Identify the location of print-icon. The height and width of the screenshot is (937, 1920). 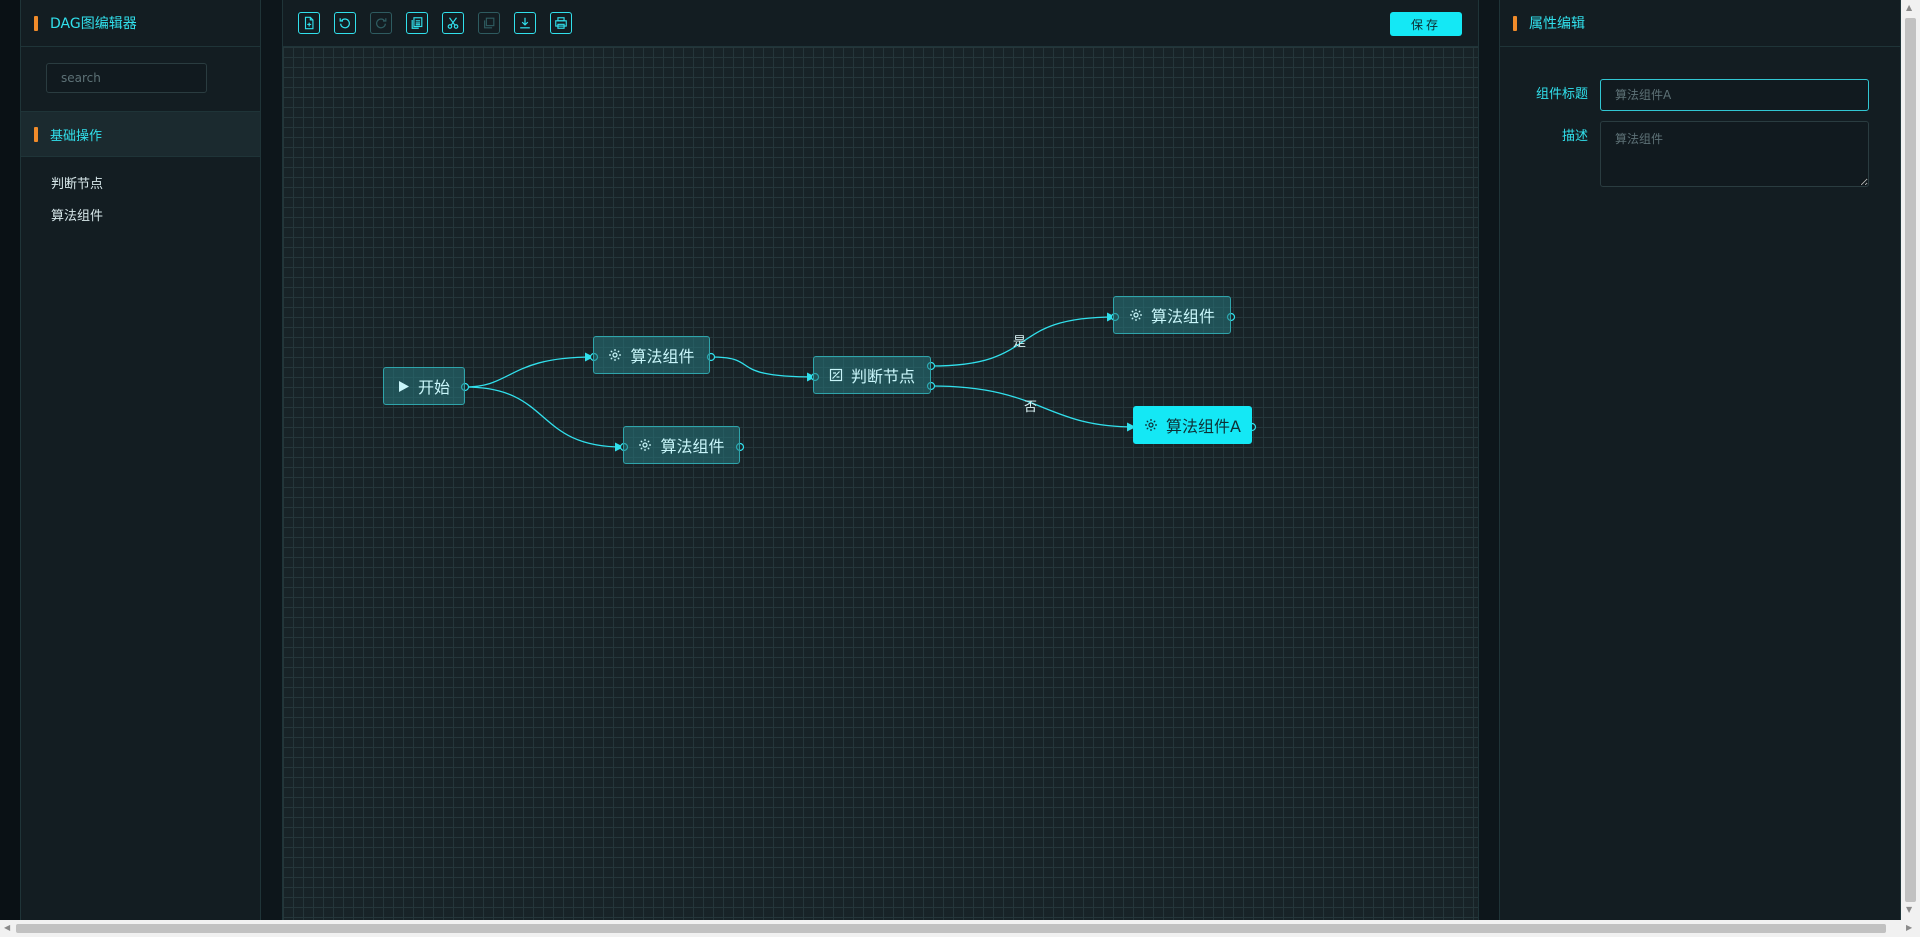
(561, 23).